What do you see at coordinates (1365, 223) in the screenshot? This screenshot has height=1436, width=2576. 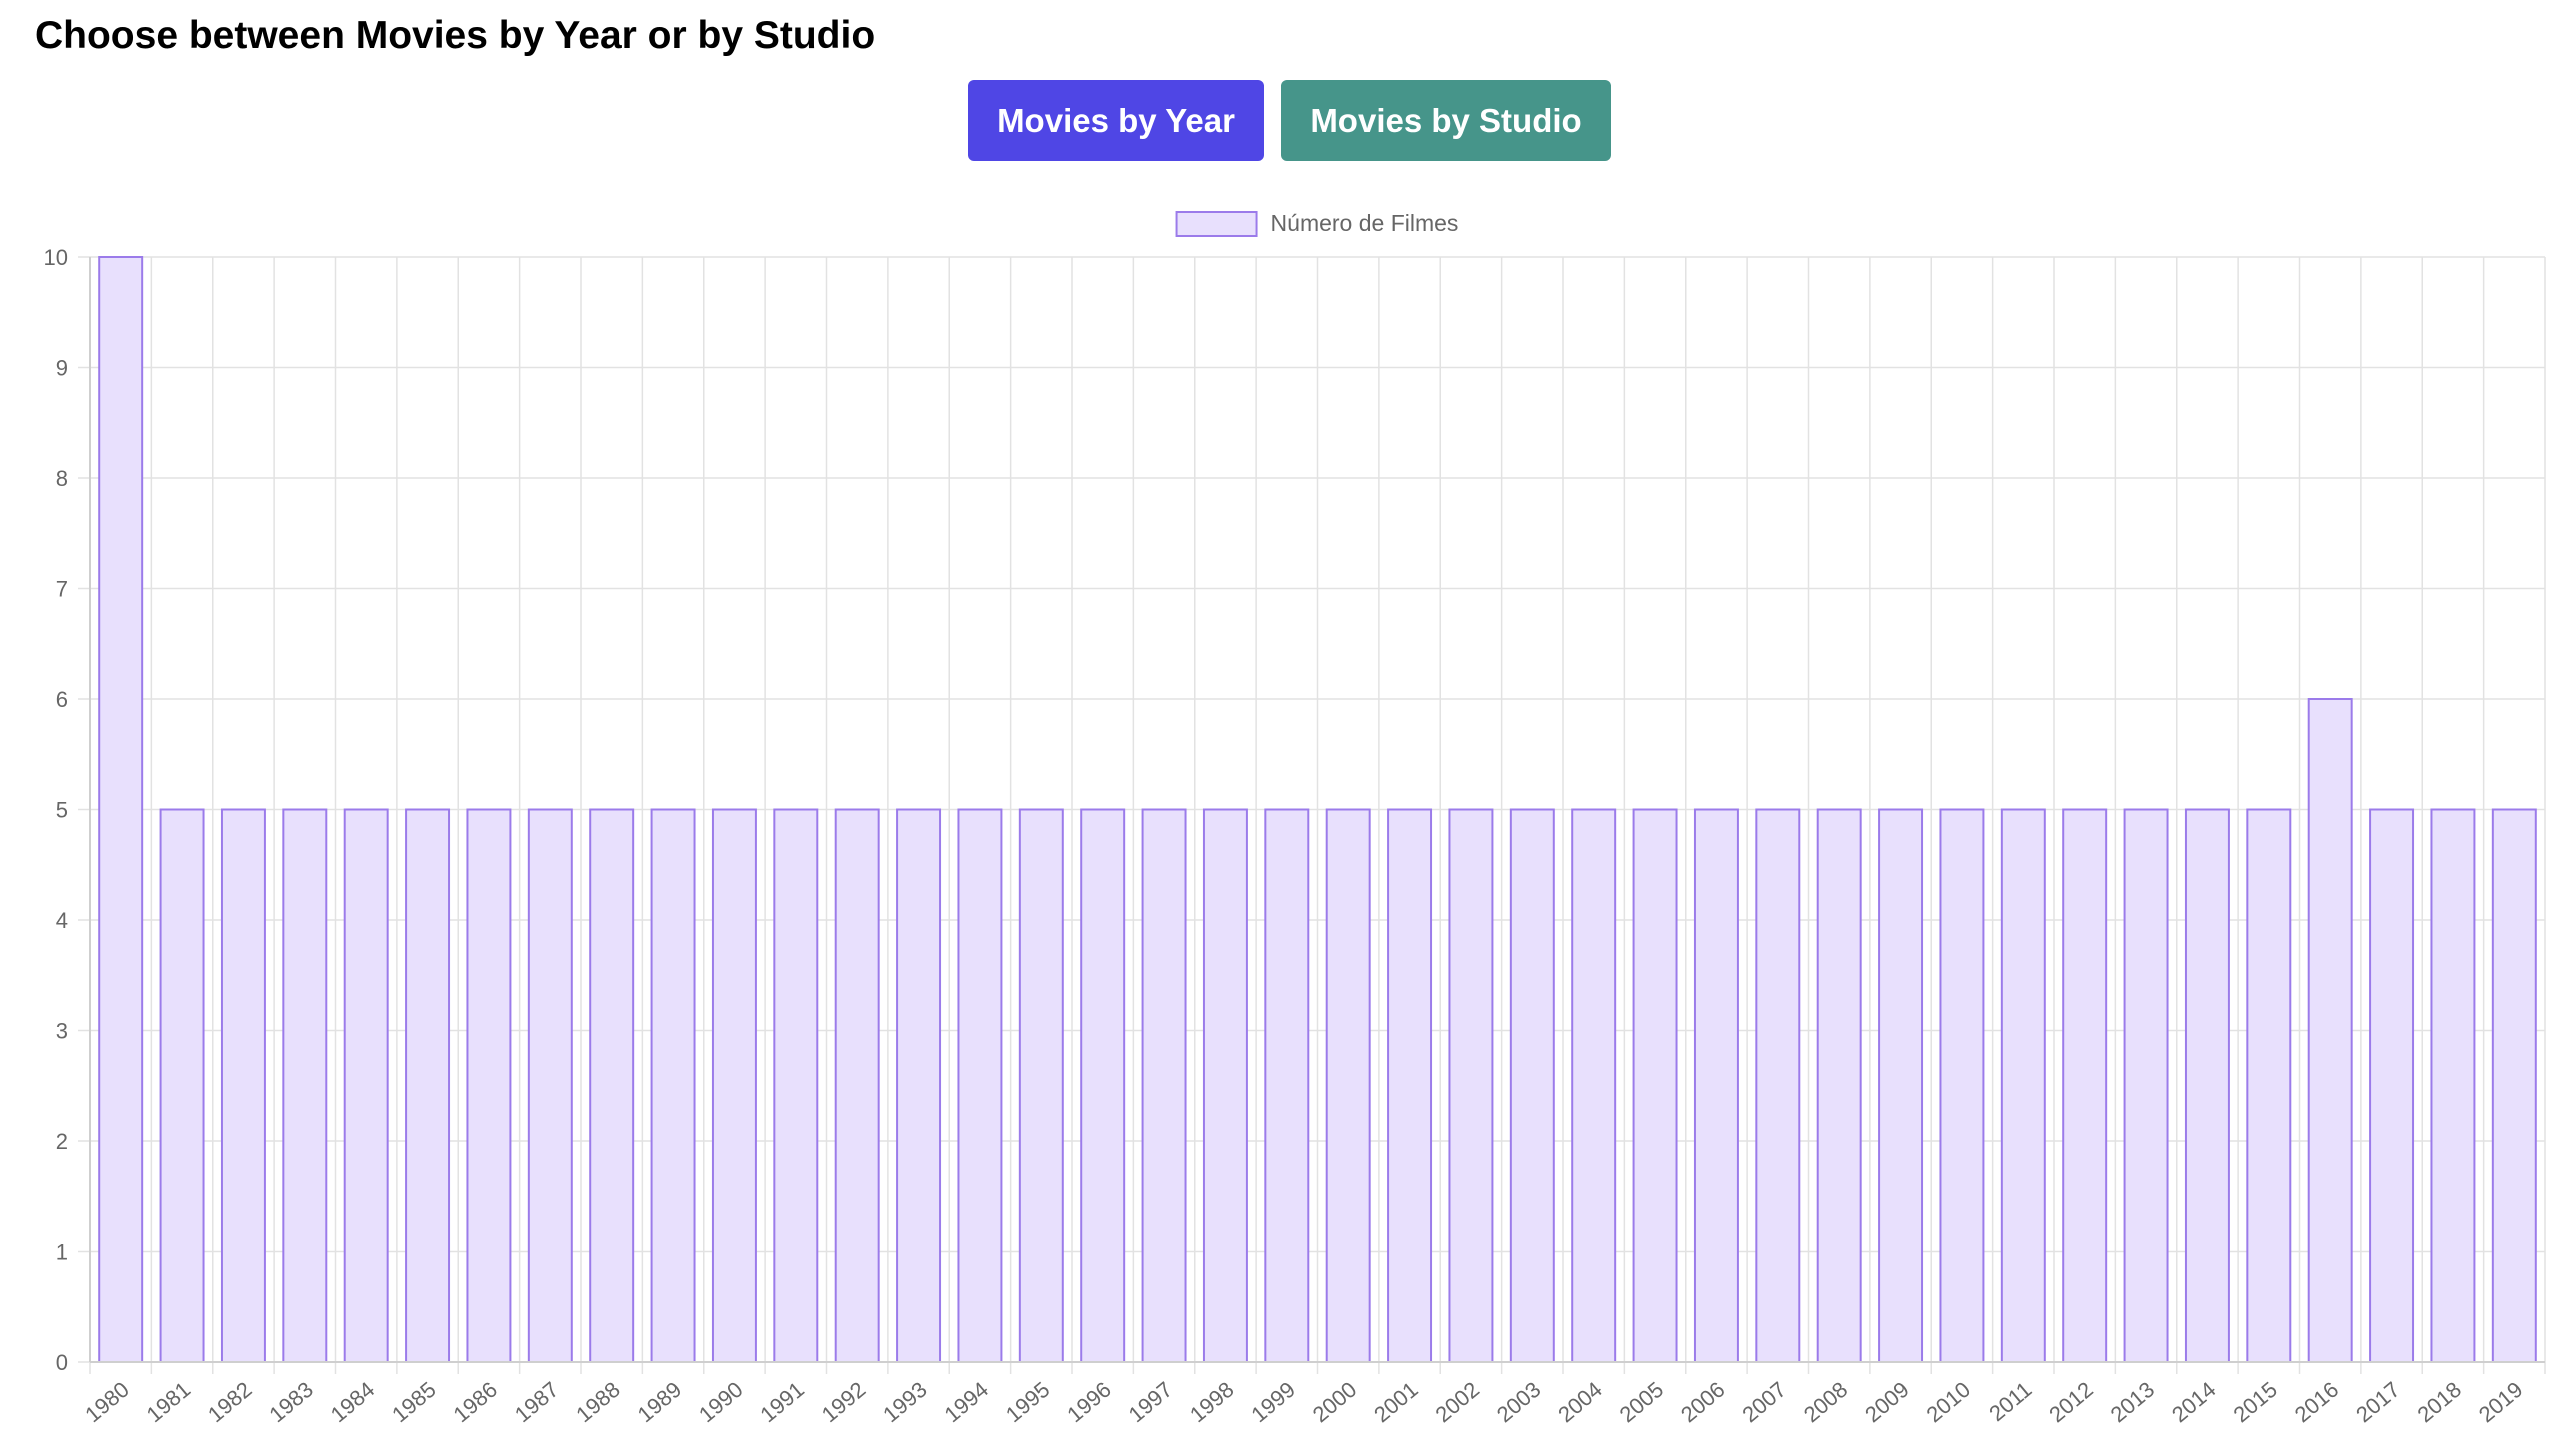 I see `legend-label: Número de Filmes` at bounding box center [1365, 223].